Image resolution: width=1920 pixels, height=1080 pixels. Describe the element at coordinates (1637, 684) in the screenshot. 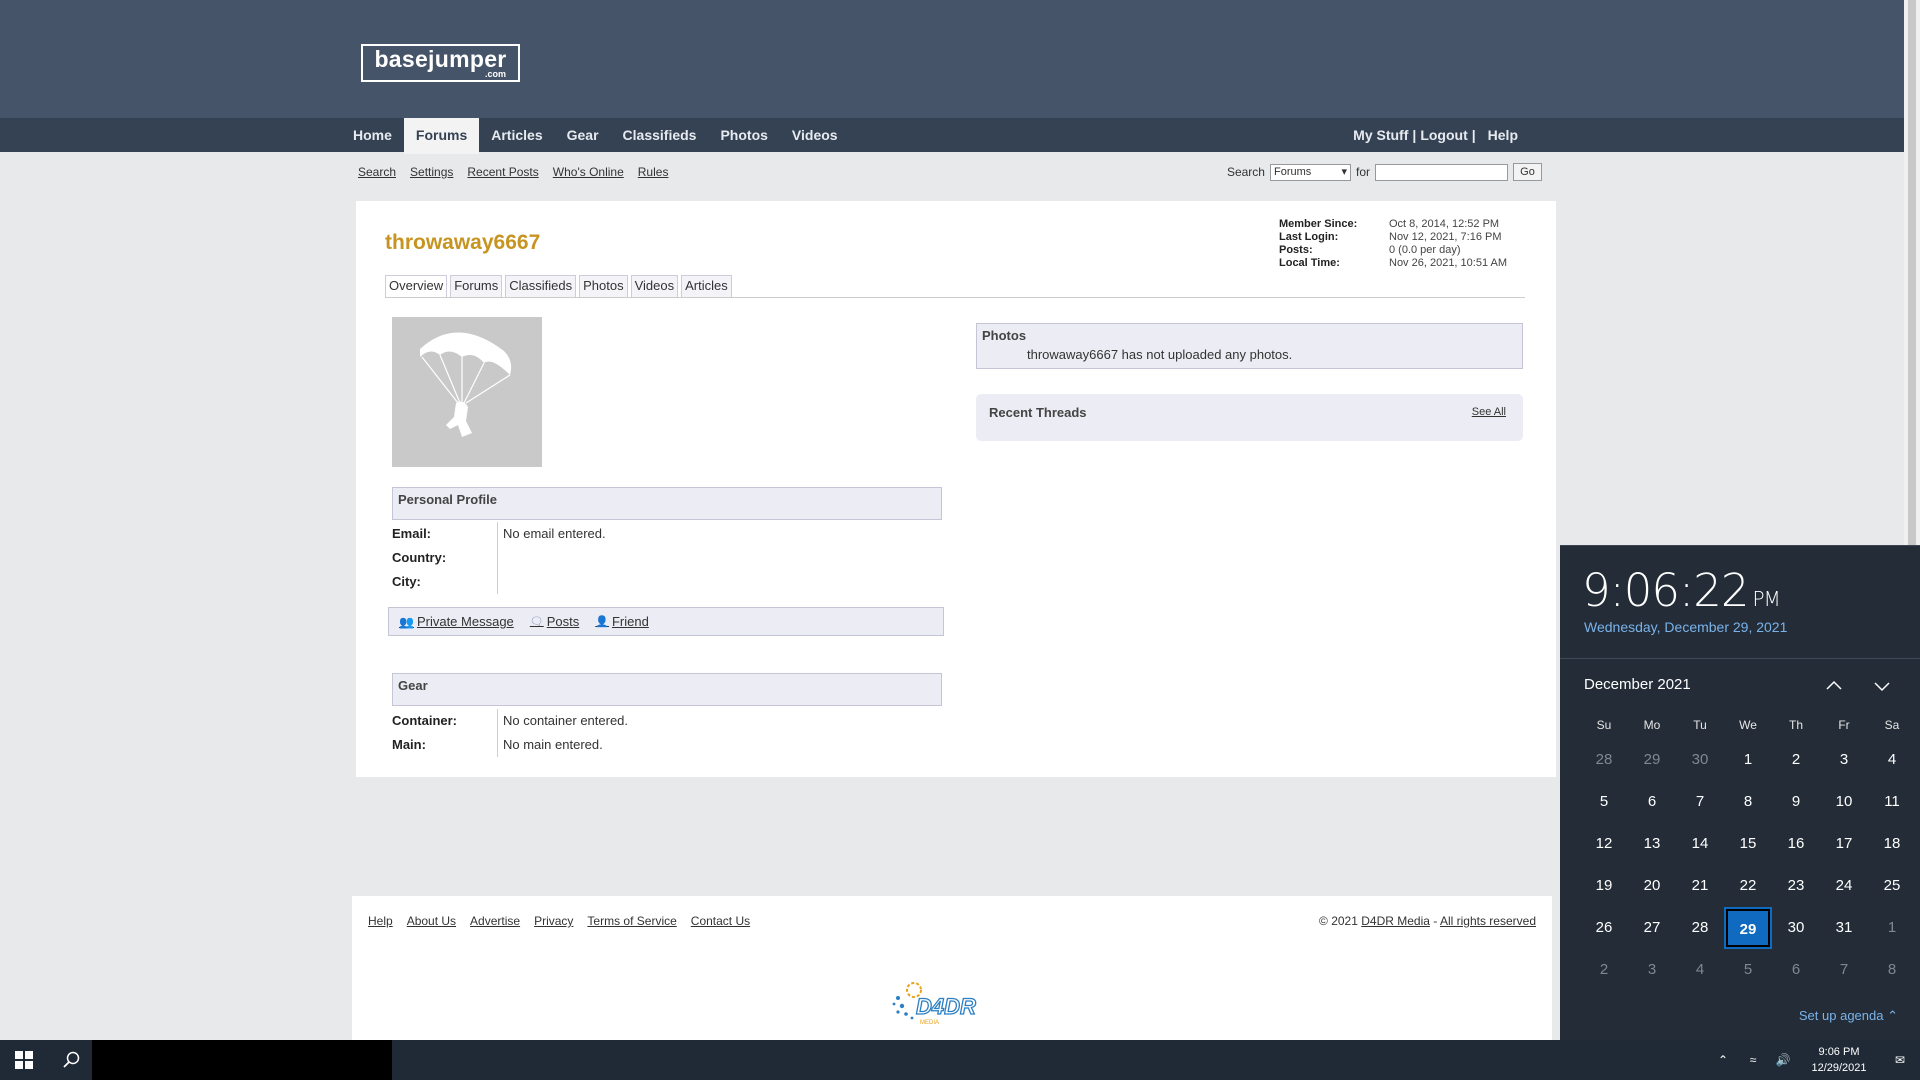

I see `month-label: December 2021` at that location.